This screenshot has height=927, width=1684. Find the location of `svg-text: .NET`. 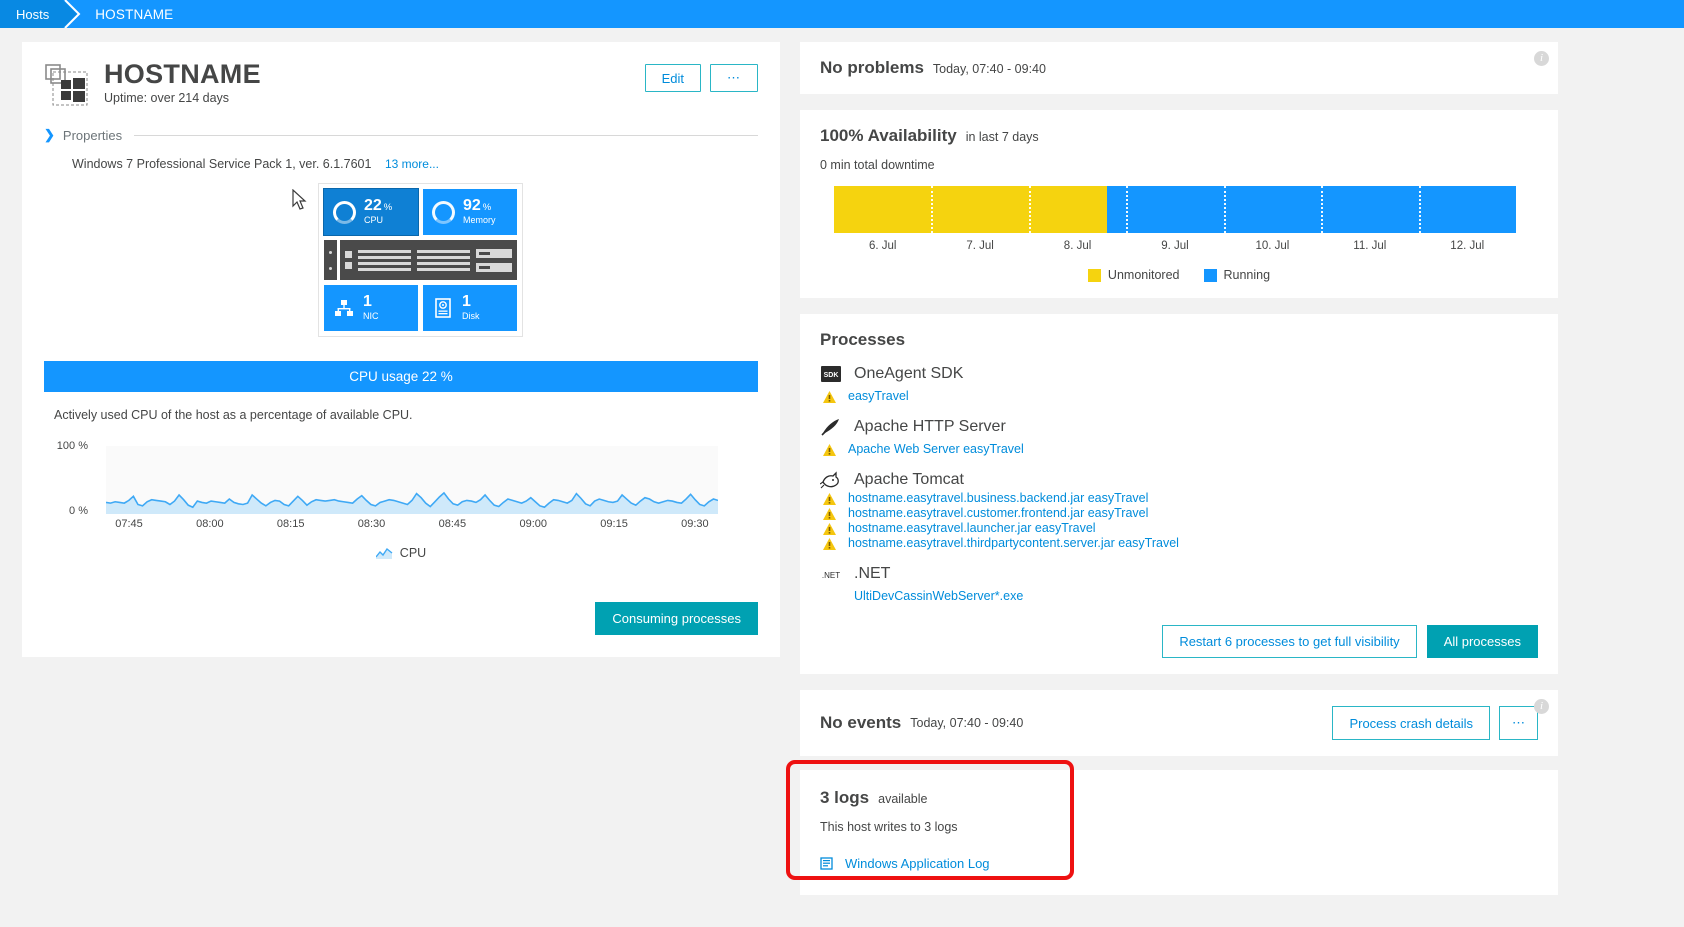

svg-text: .NET is located at coordinates (831, 575).